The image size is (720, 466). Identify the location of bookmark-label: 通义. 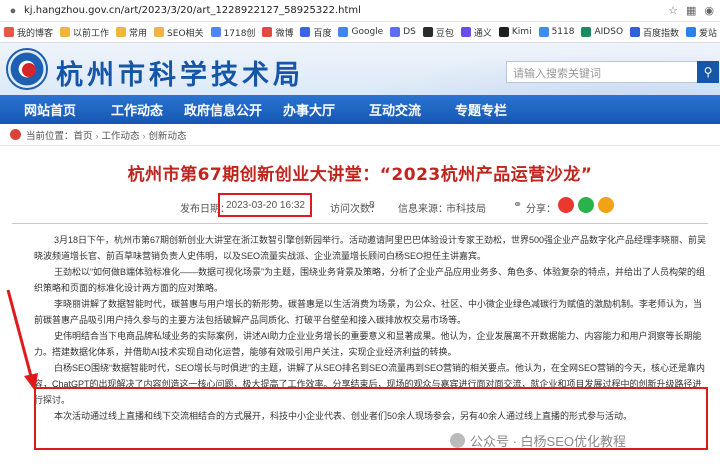
(482, 33).